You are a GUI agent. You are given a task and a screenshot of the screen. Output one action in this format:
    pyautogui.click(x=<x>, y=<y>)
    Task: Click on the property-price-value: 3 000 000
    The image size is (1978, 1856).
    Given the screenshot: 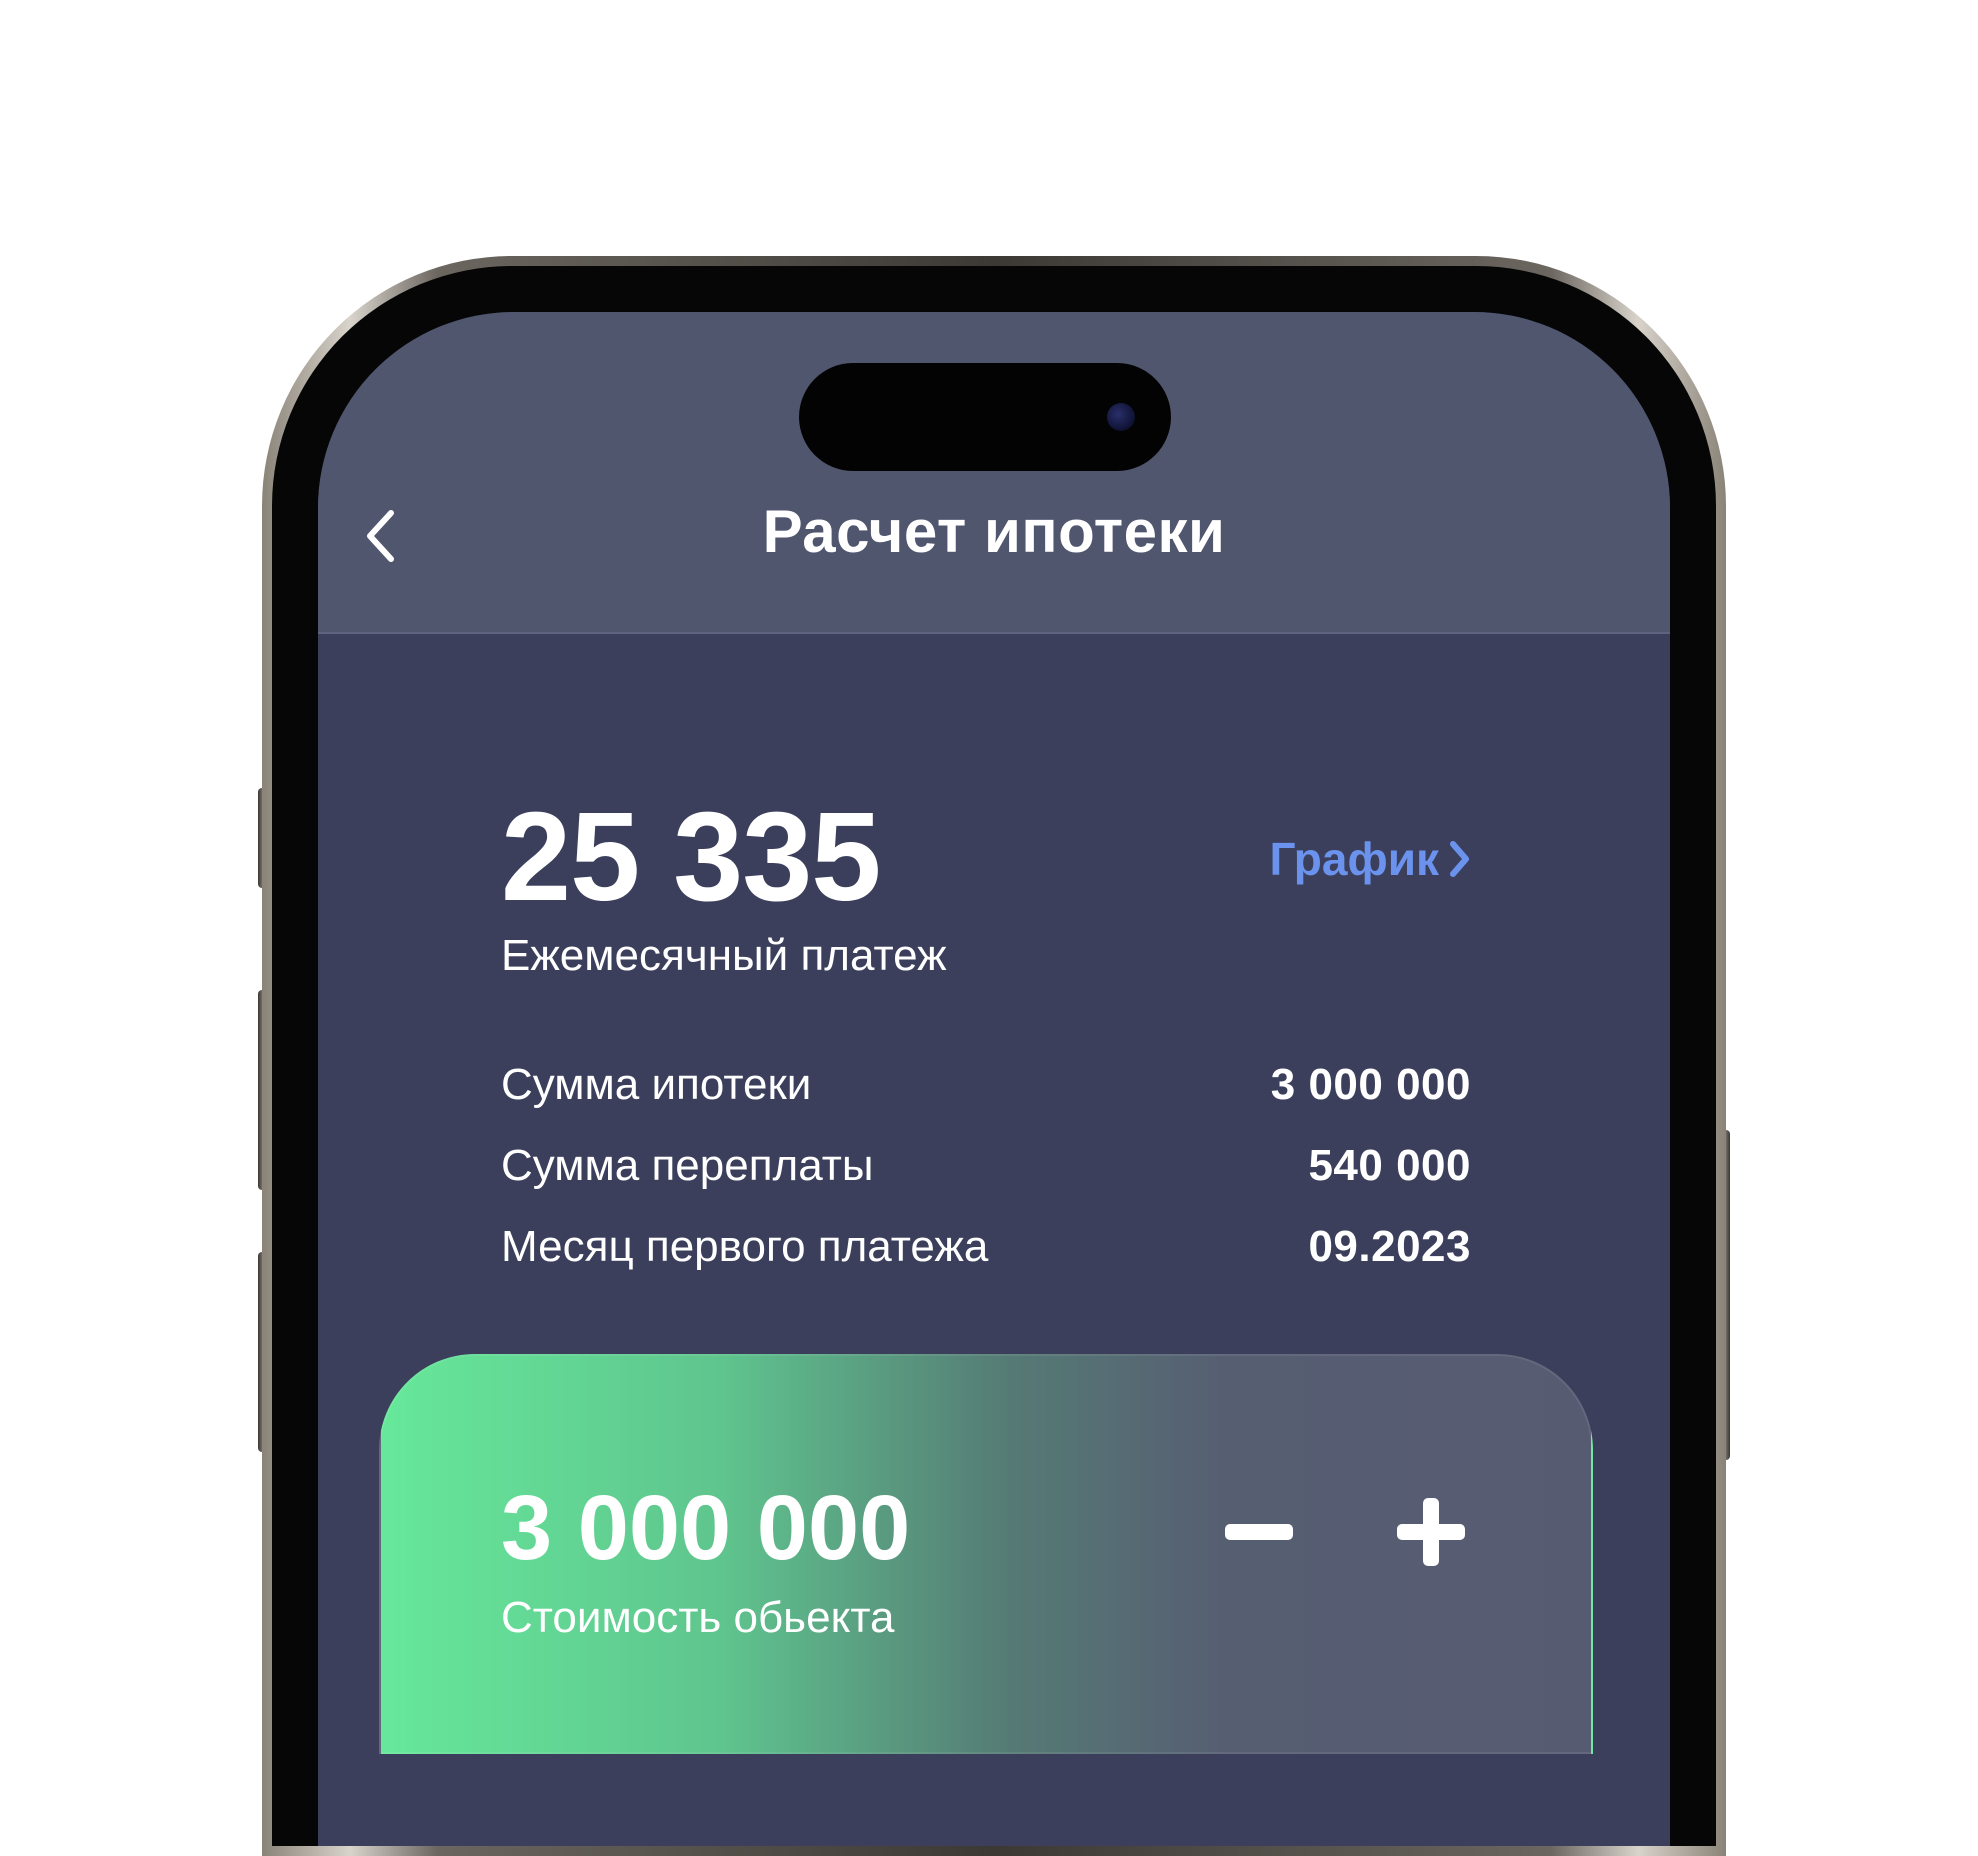 What is the action you would take?
    pyautogui.click(x=706, y=1528)
    